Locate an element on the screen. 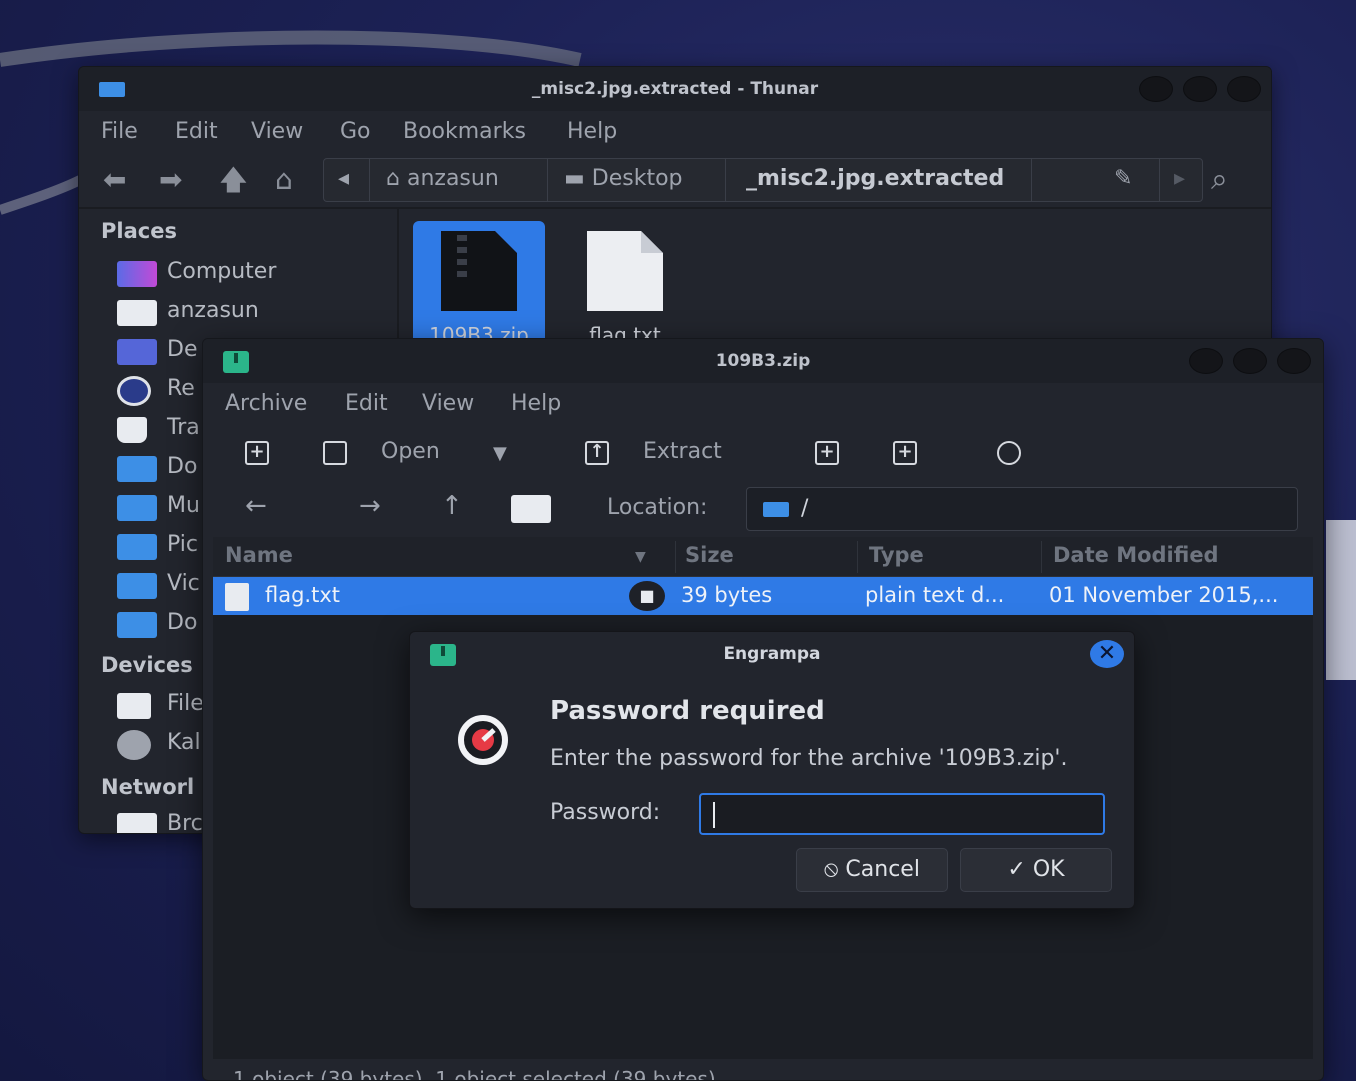 This screenshot has width=1356, height=1081. crumb-home: ⌂ anzasun is located at coordinates (459, 180).